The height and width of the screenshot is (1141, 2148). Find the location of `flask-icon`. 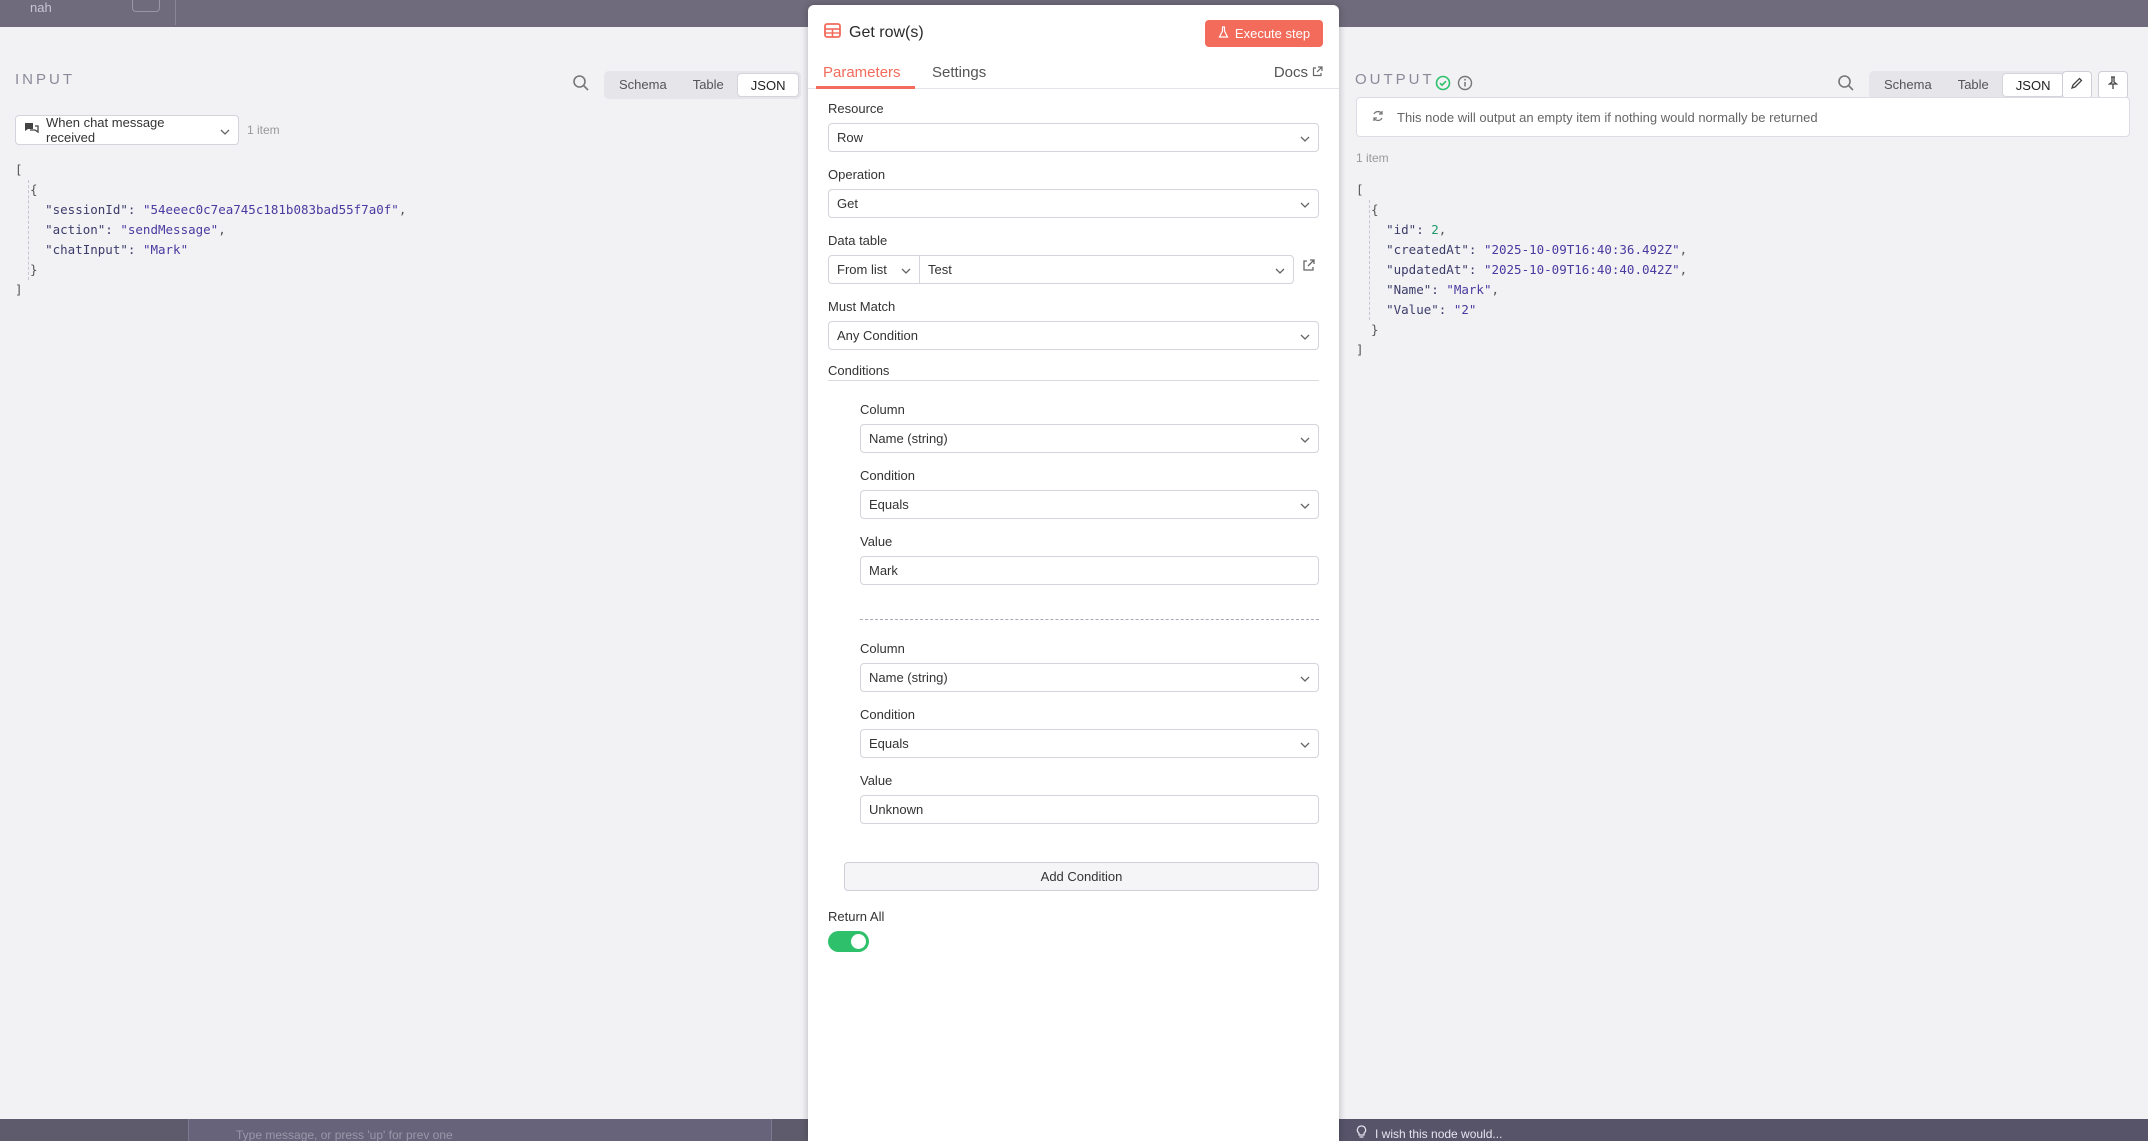

flask-icon is located at coordinates (1223, 33).